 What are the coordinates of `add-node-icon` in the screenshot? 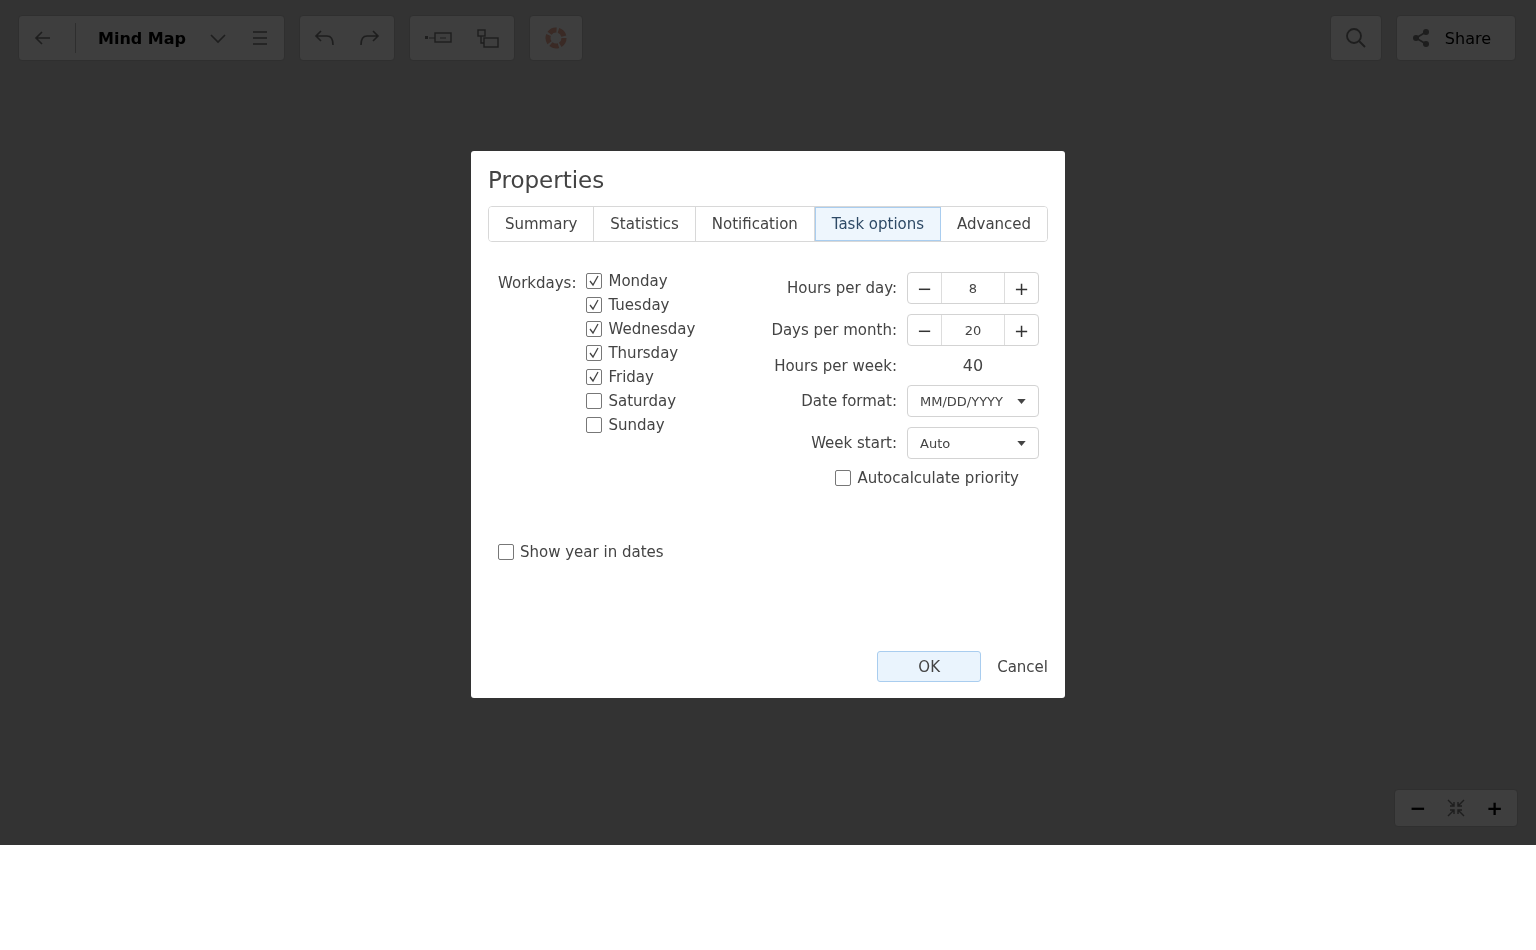 It's located at (439, 38).